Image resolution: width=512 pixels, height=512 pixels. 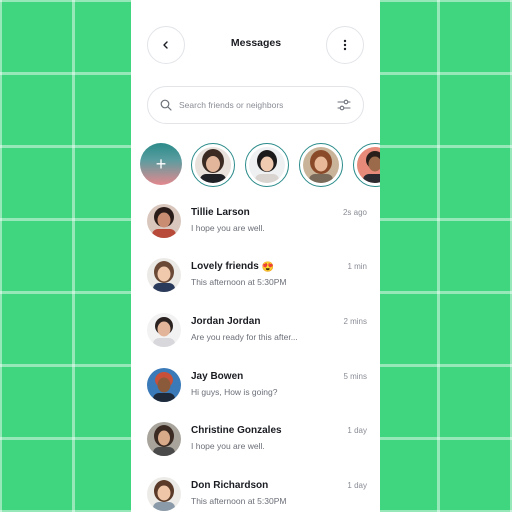 I want to click on top-bar: Messages, so click(x=255, y=45).